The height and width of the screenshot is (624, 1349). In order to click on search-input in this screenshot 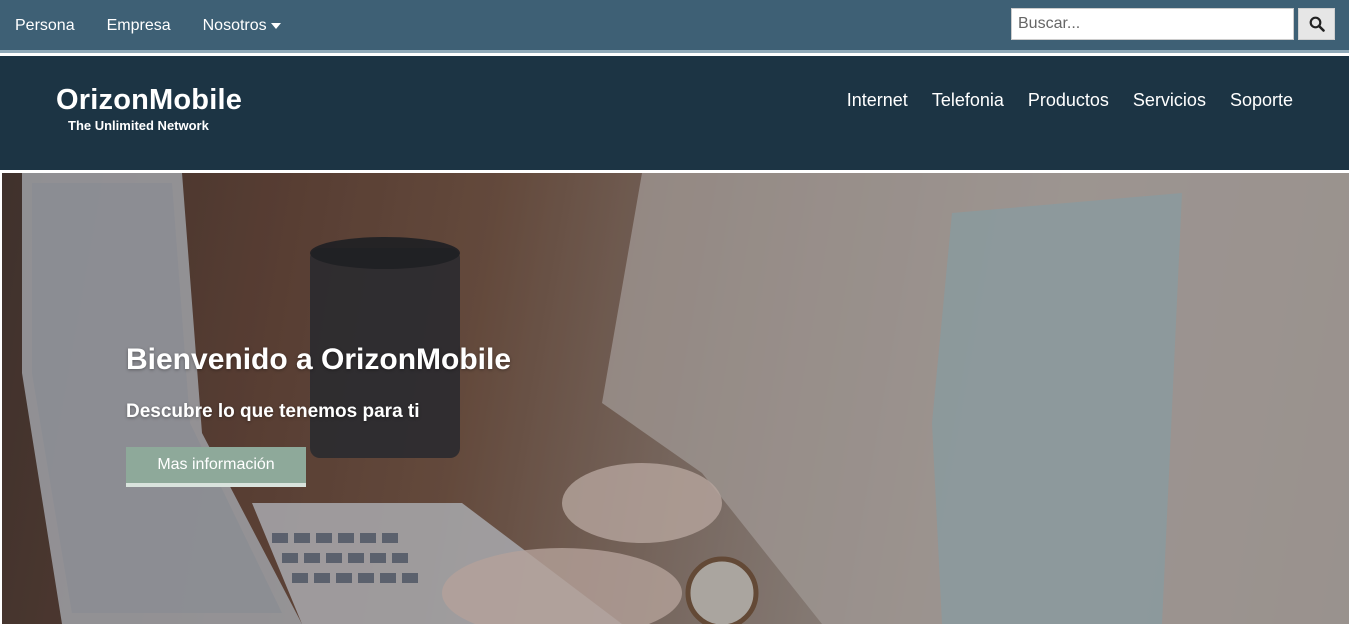, I will do `click(1152, 24)`.